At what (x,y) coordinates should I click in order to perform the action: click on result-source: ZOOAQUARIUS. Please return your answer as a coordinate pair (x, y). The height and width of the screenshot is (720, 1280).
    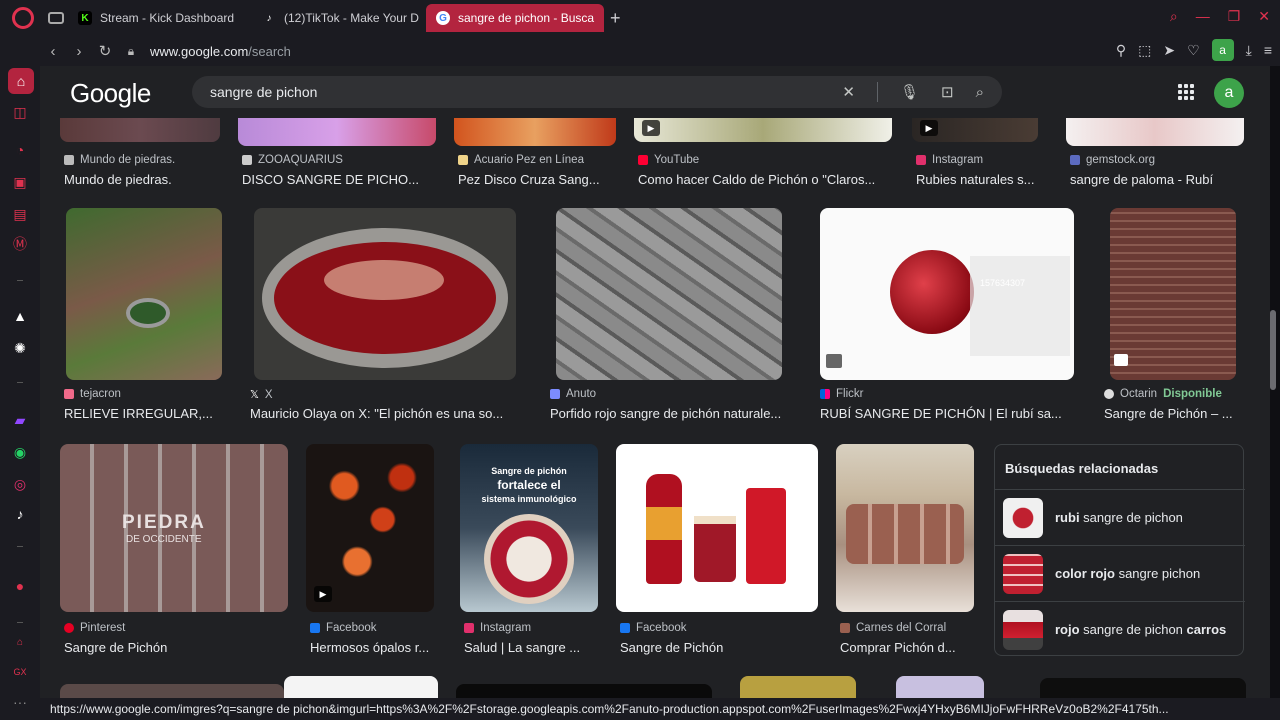
    Looking at the image, I should click on (300, 160).